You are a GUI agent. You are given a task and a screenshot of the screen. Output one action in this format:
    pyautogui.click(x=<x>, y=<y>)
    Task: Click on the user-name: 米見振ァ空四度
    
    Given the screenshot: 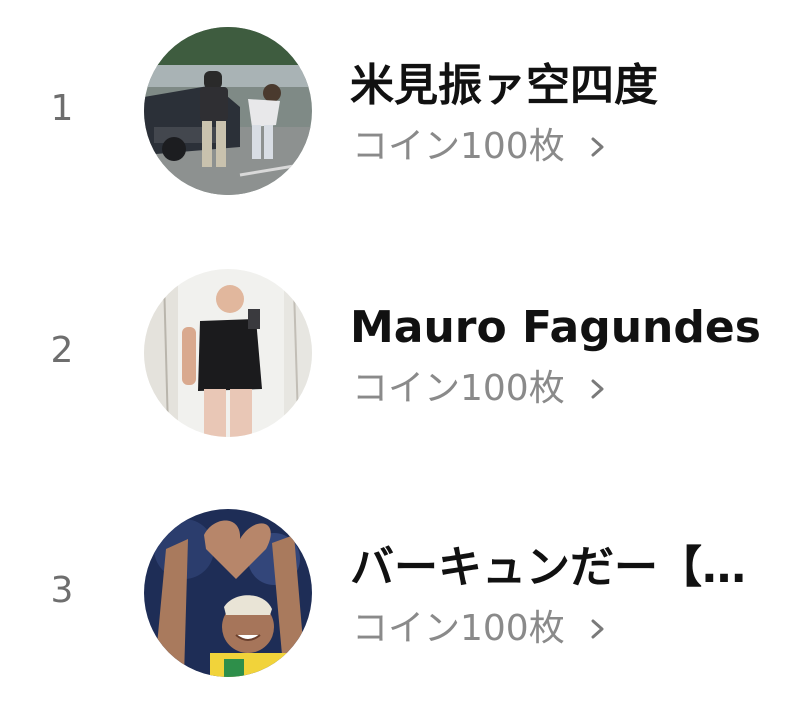 What is the action you would take?
    pyautogui.click(x=504, y=85)
    